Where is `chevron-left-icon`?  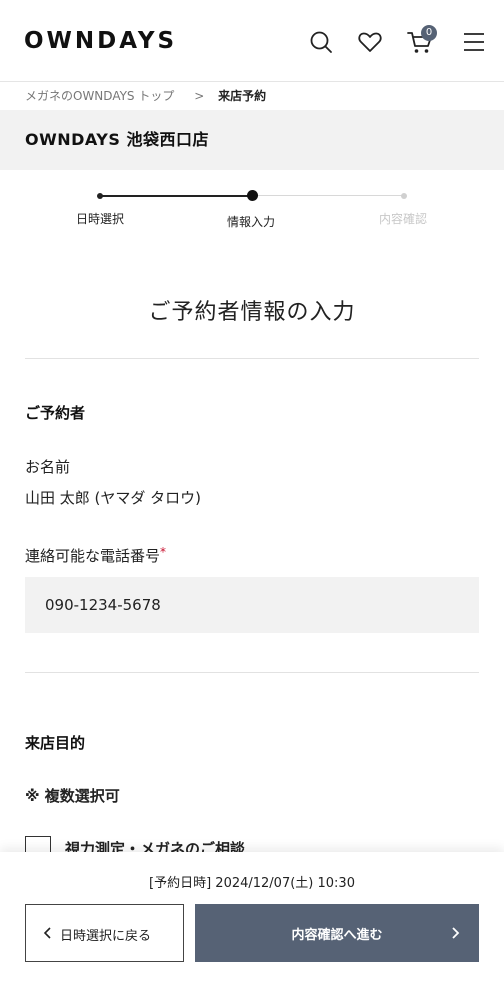 chevron-left-icon is located at coordinates (48, 933).